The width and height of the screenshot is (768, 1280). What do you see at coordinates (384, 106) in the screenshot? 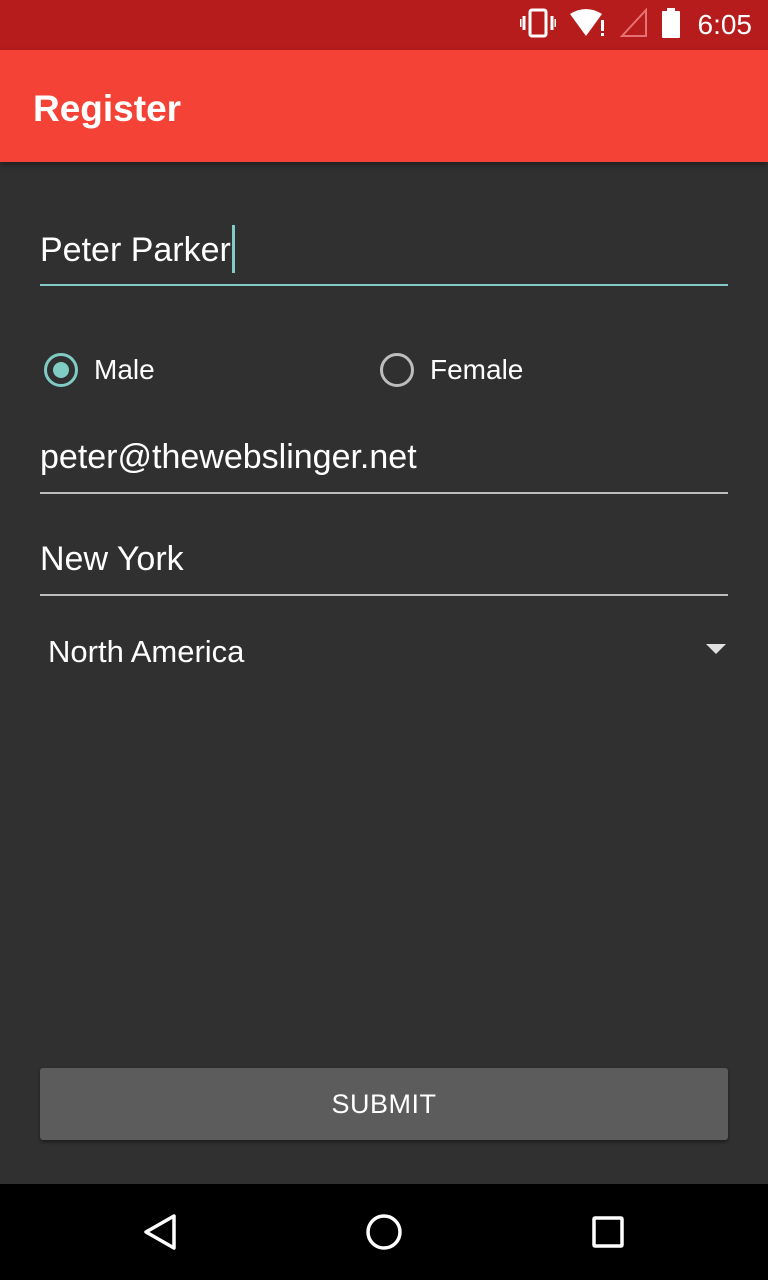
I see `app-bar: Register` at bounding box center [384, 106].